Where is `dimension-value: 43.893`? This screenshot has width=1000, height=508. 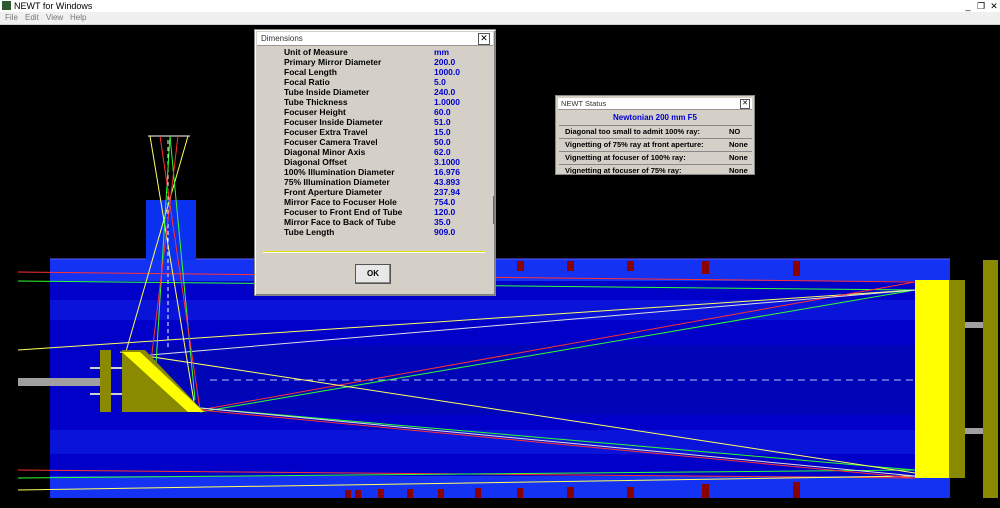 dimension-value: 43.893 is located at coordinates (447, 182).